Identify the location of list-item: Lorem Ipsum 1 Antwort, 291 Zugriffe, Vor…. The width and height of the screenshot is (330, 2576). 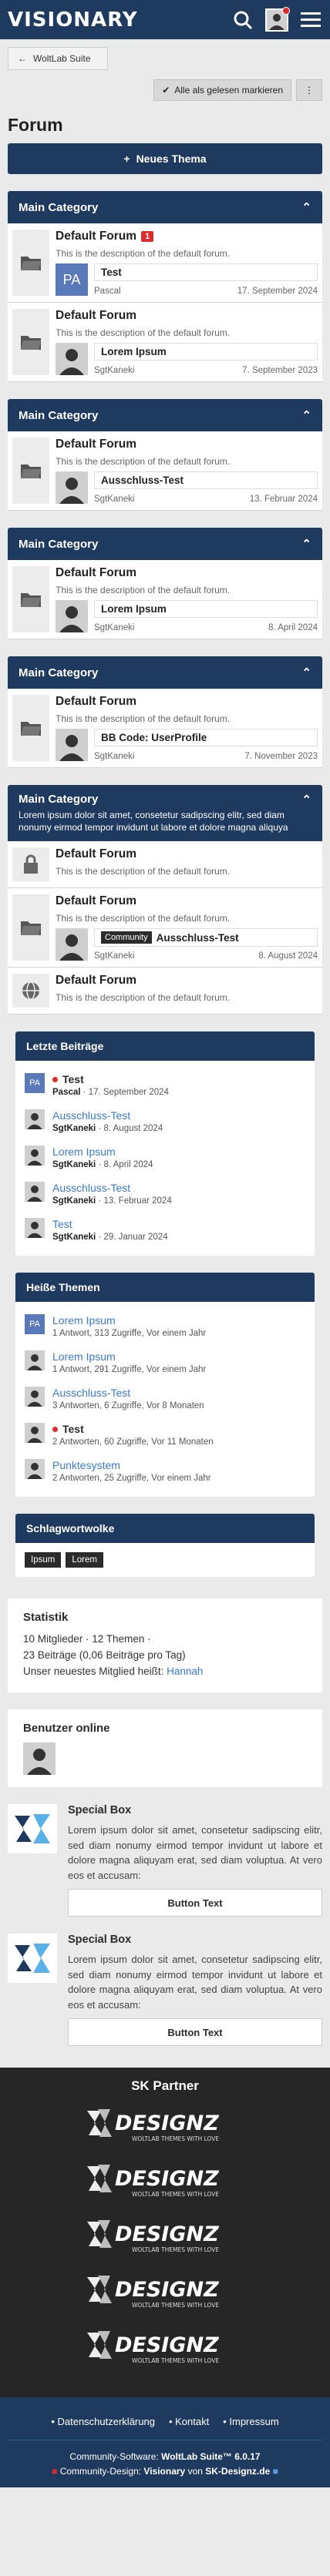
(165, 1362).